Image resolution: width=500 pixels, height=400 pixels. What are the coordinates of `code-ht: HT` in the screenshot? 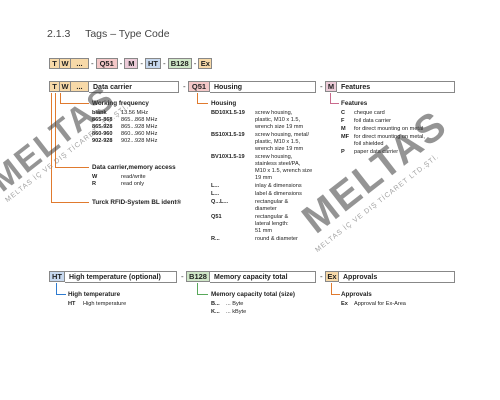 It's located at (153, 63).